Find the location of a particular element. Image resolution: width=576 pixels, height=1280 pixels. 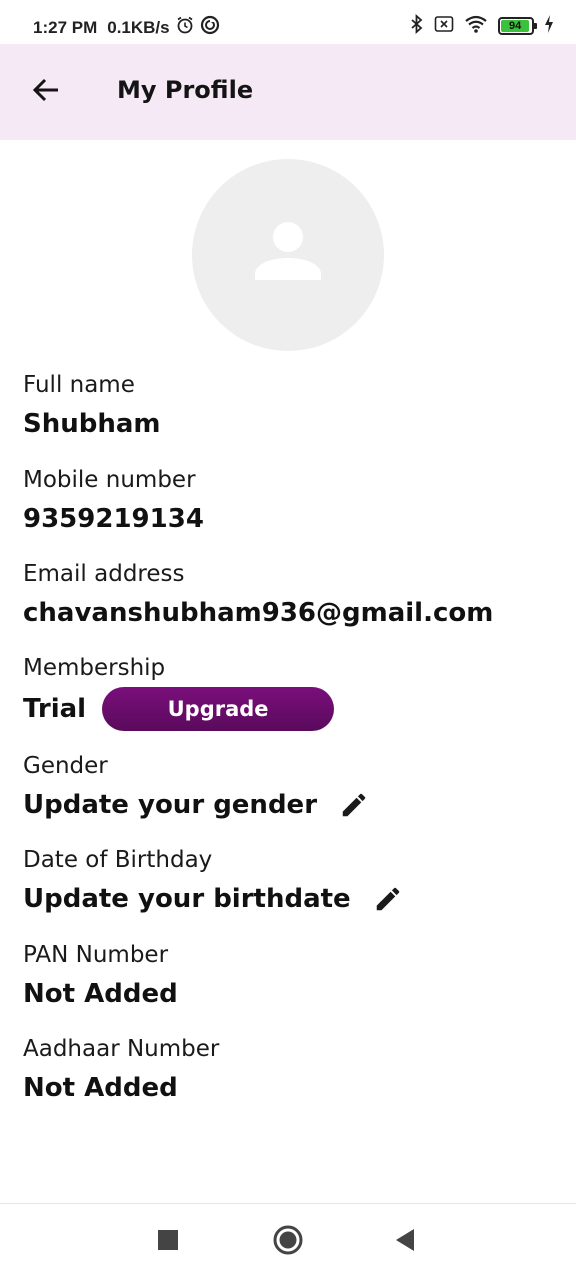

app-bar: My Profile is located at coordinates (288, 92).